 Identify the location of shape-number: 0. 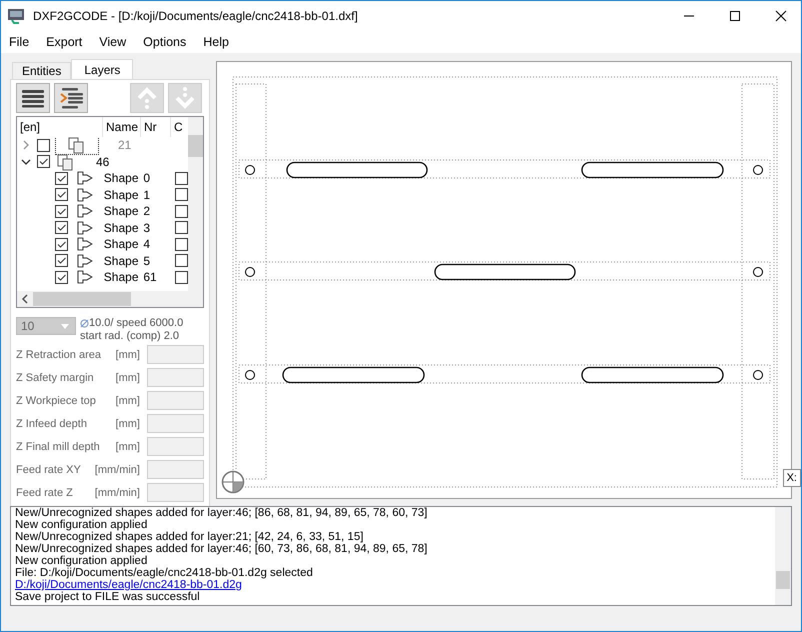
(147, 178).